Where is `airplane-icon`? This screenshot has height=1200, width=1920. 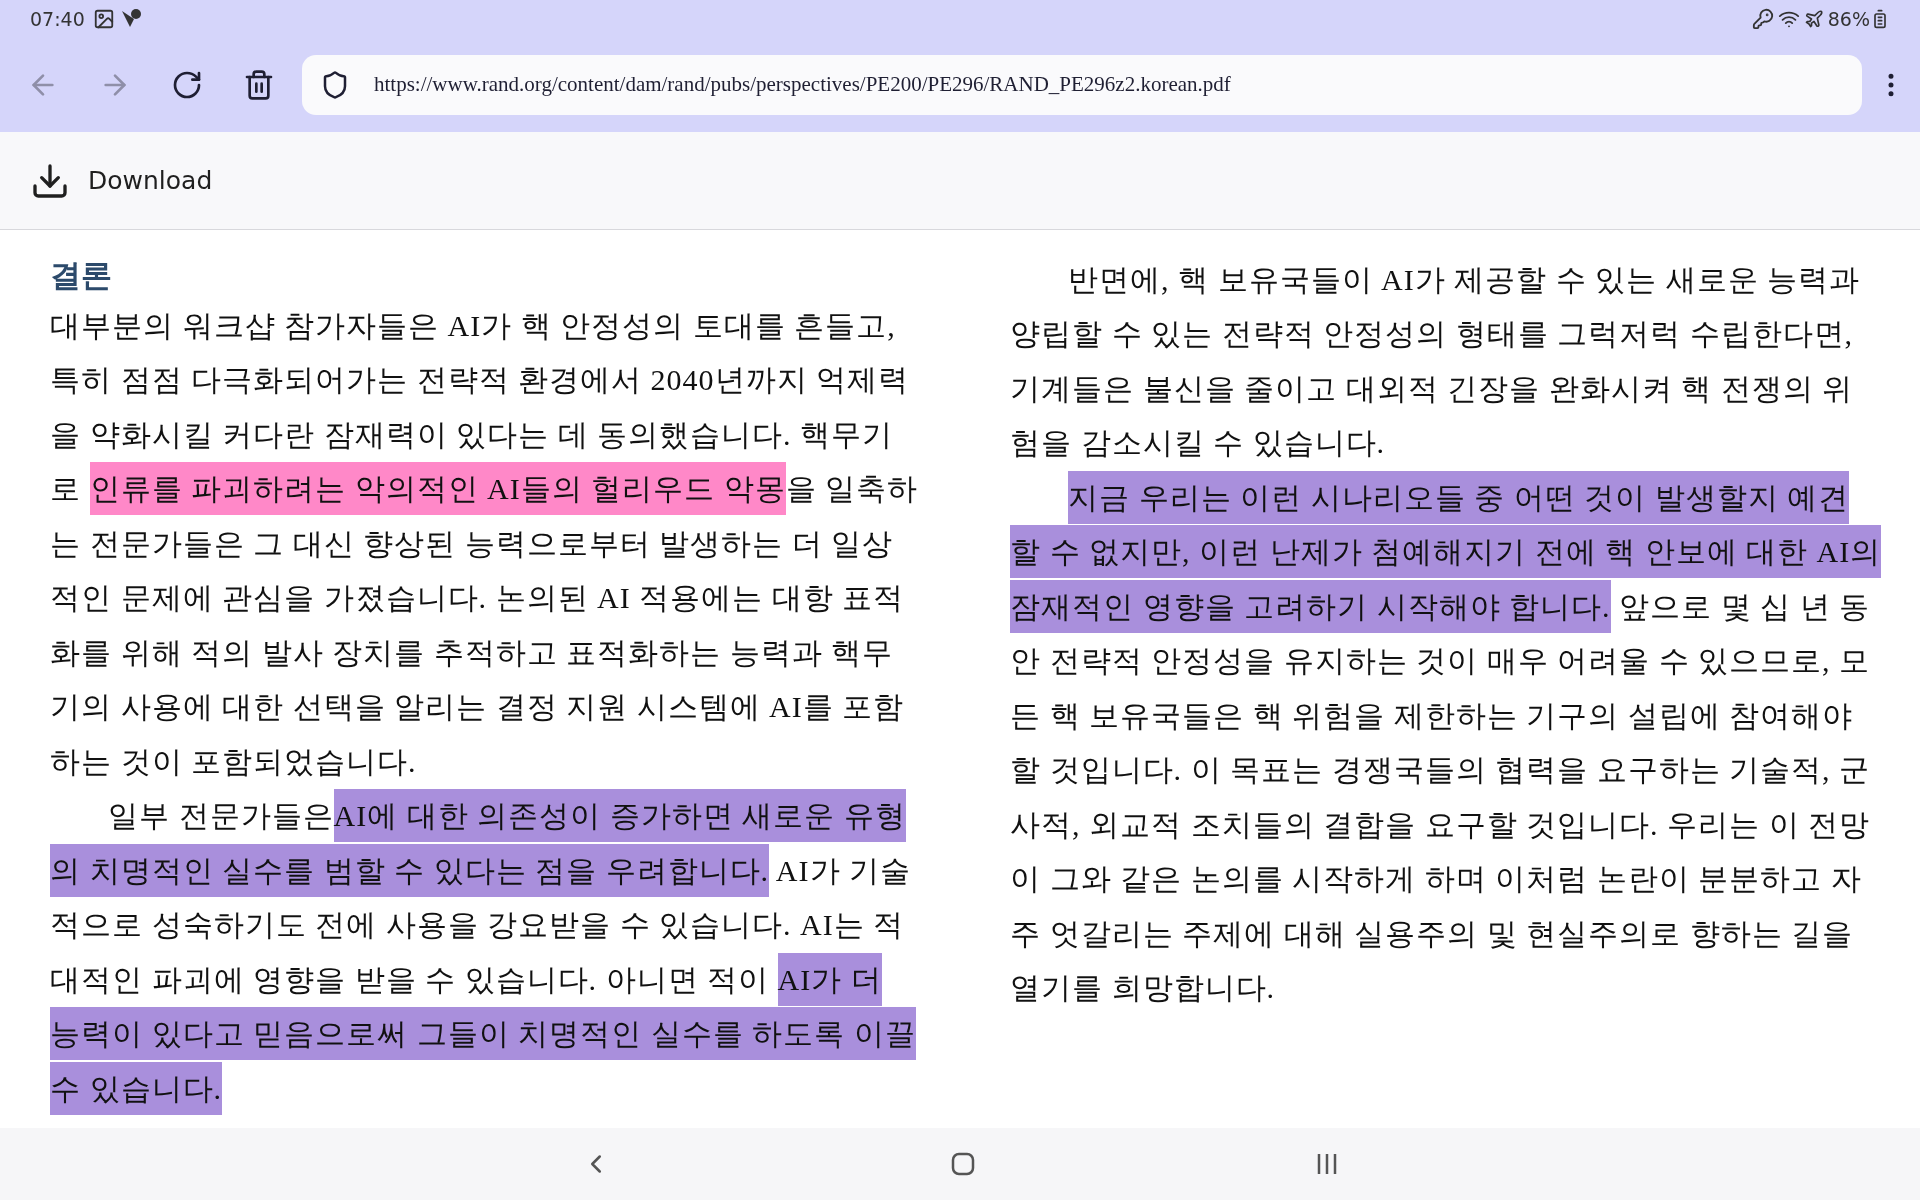 airplane-icon is located at coordinates (1813, 19).